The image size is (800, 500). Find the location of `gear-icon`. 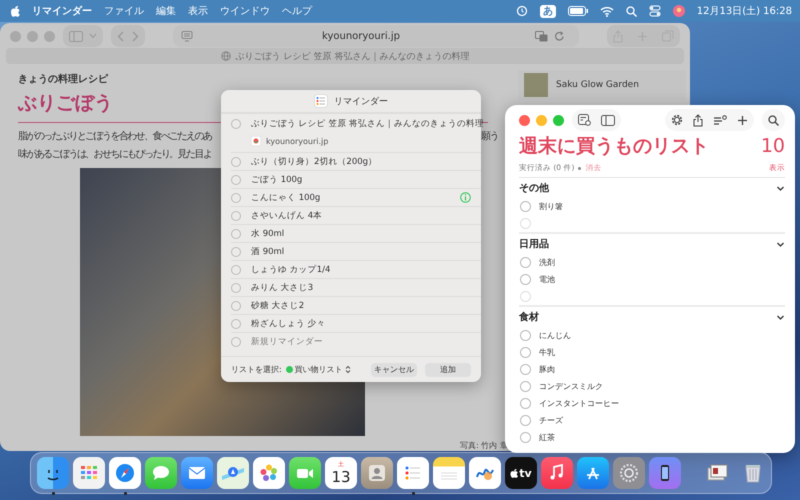

gear-icon is located at coordinates (629, 473).